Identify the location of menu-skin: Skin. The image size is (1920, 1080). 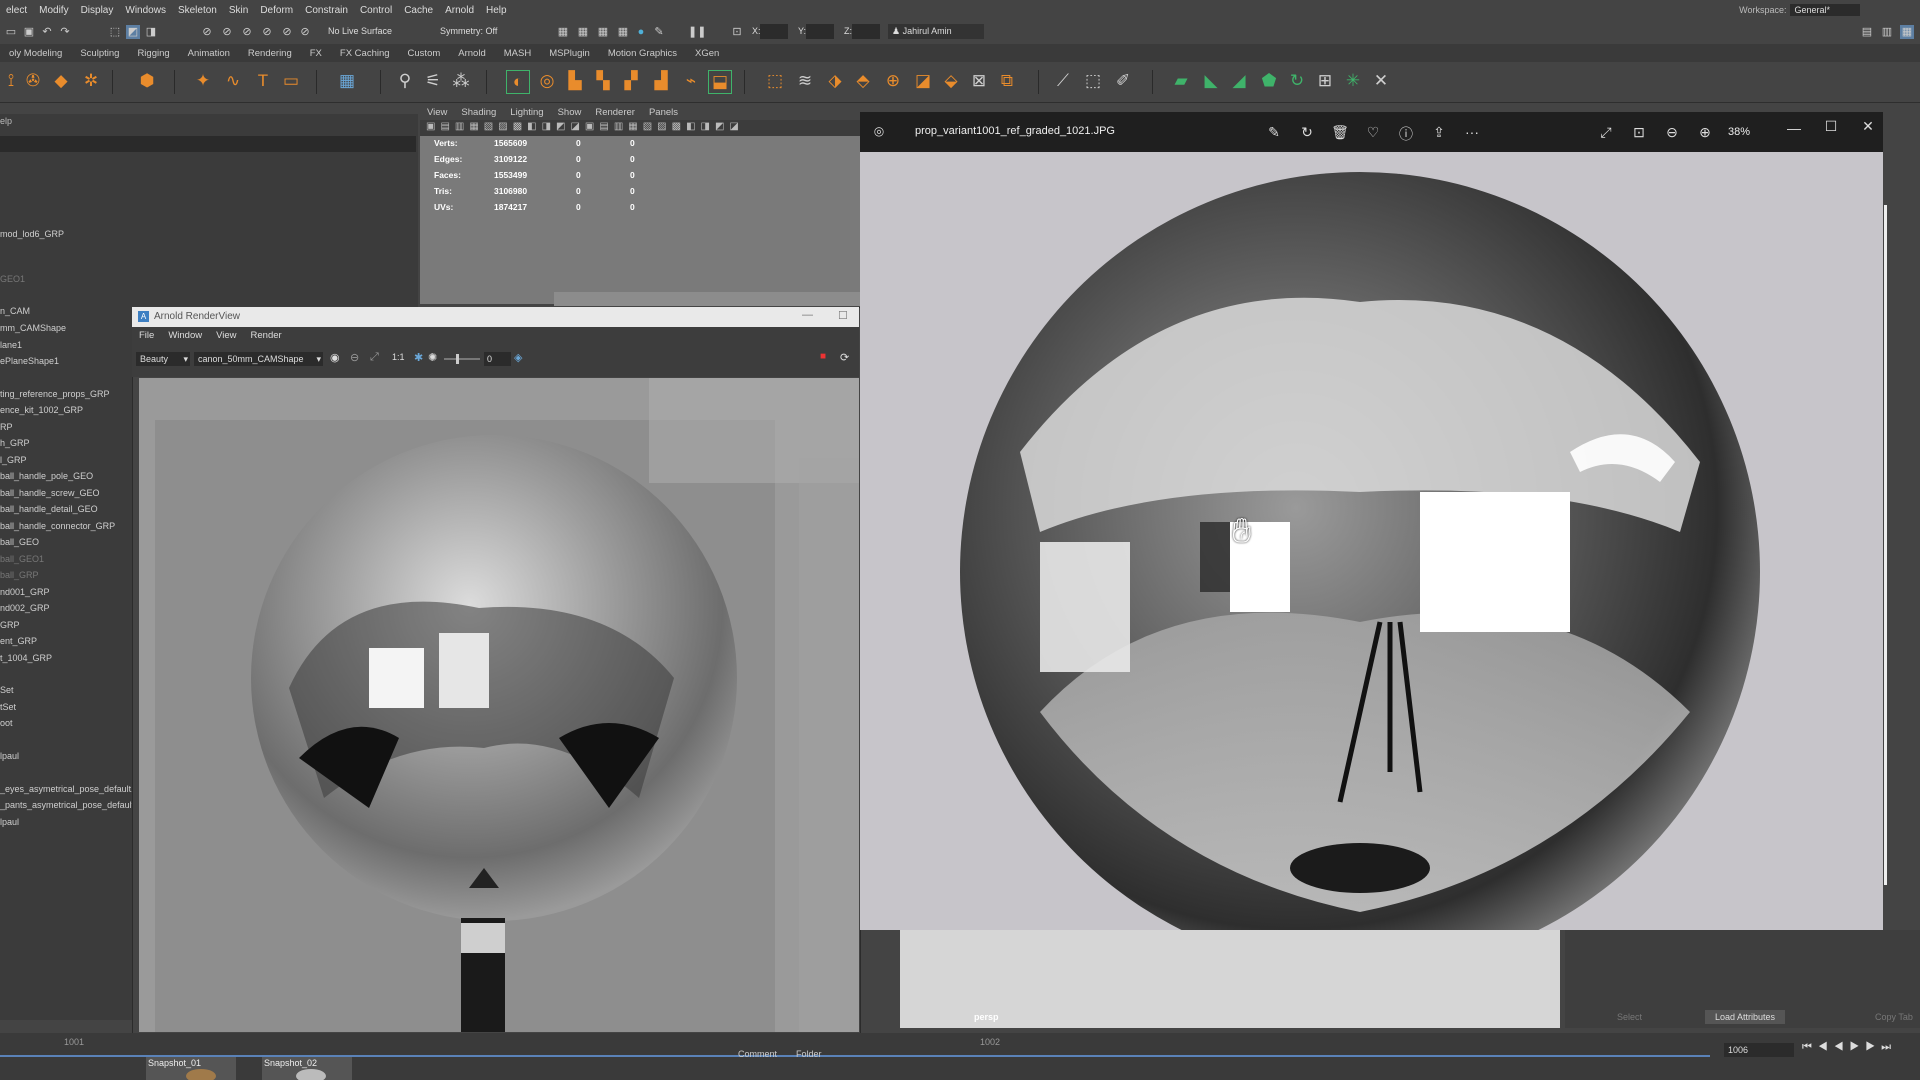
(238, 10).